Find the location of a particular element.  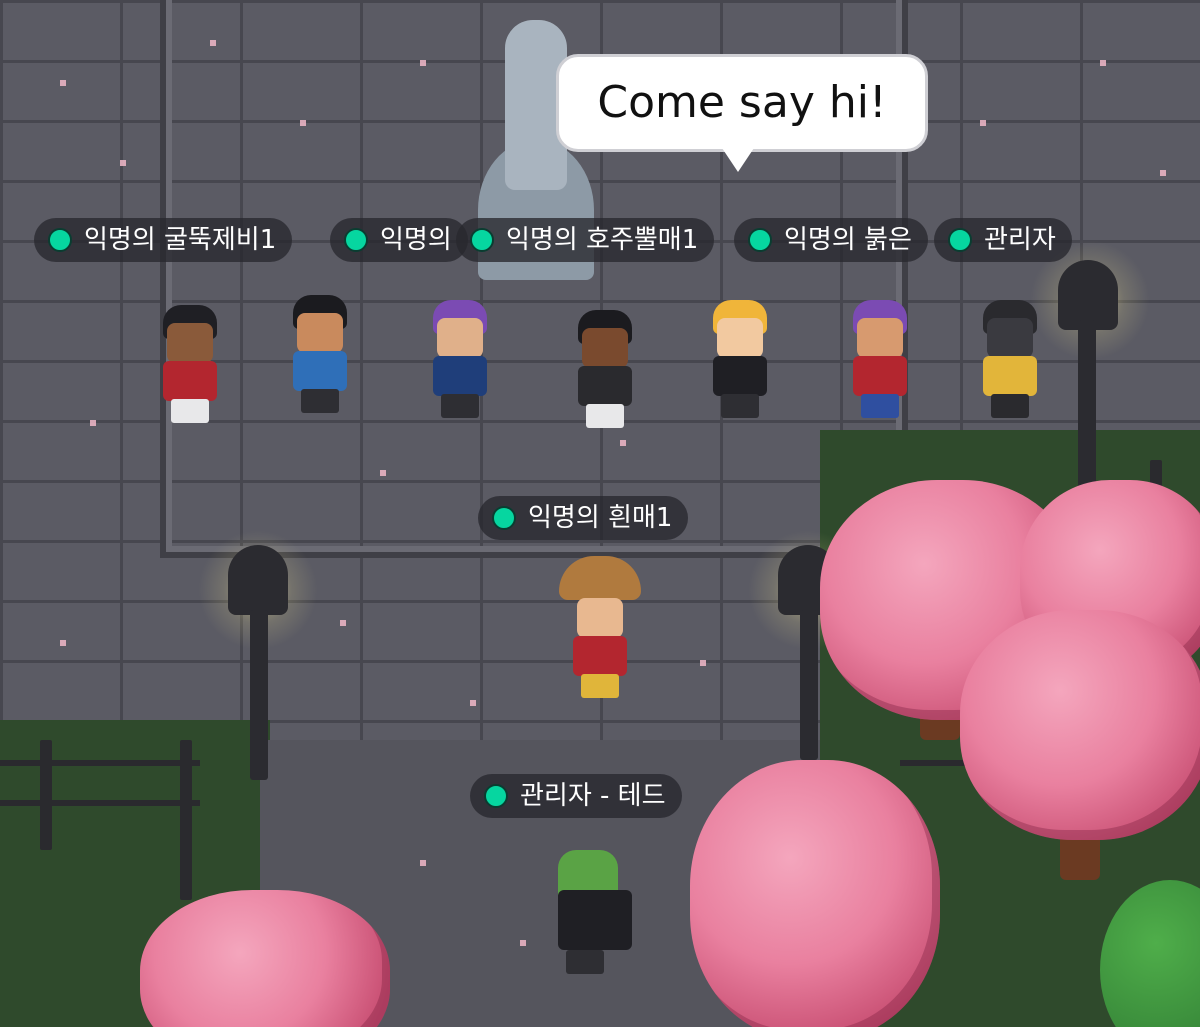

player-name-tag: 익명의 is located at coordinates (399, 240).